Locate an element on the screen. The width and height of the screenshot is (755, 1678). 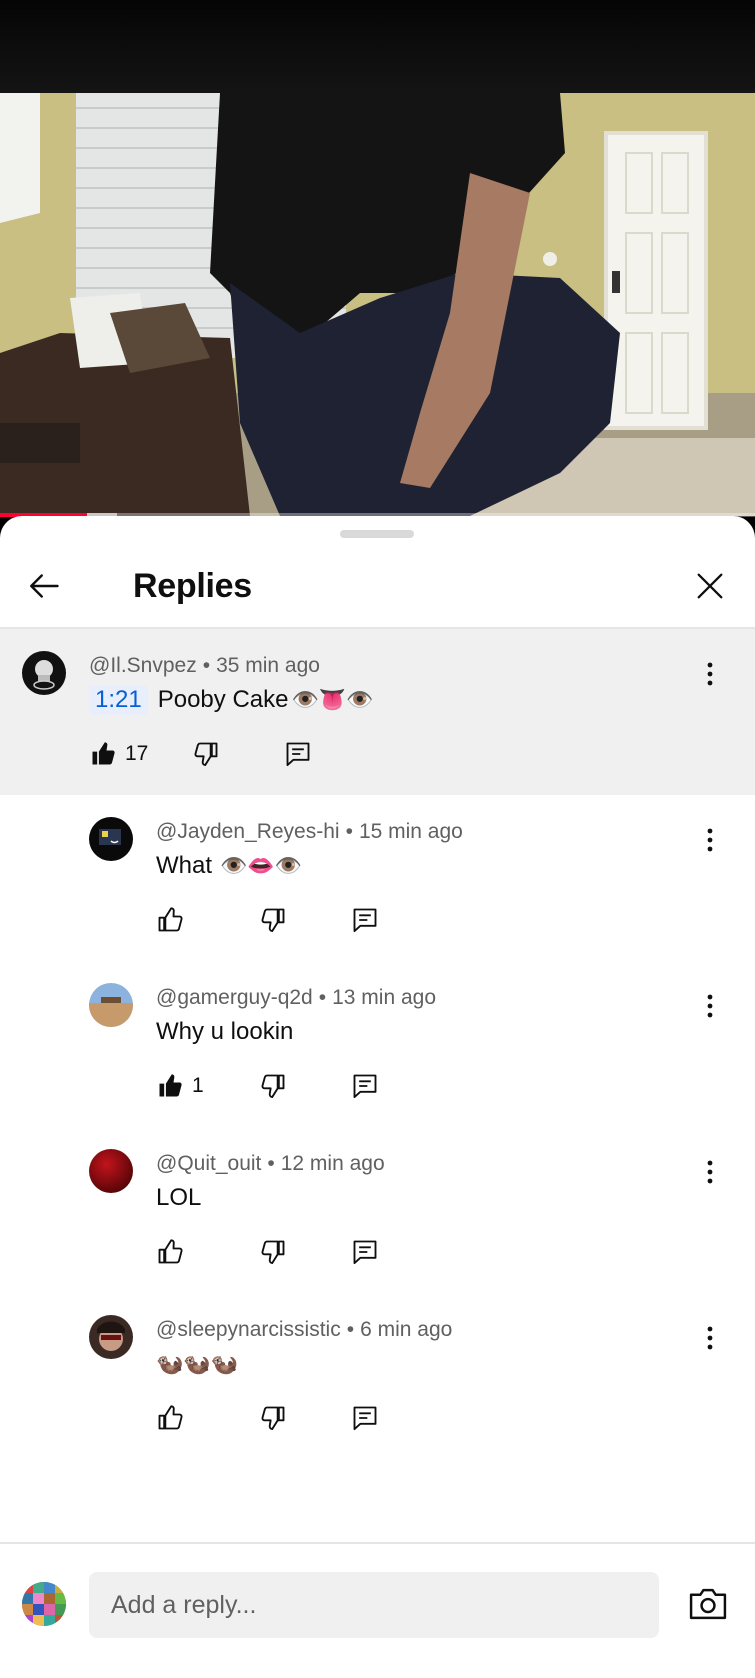
comment-body: Why u lookin is located at coordinates (225, 1031).